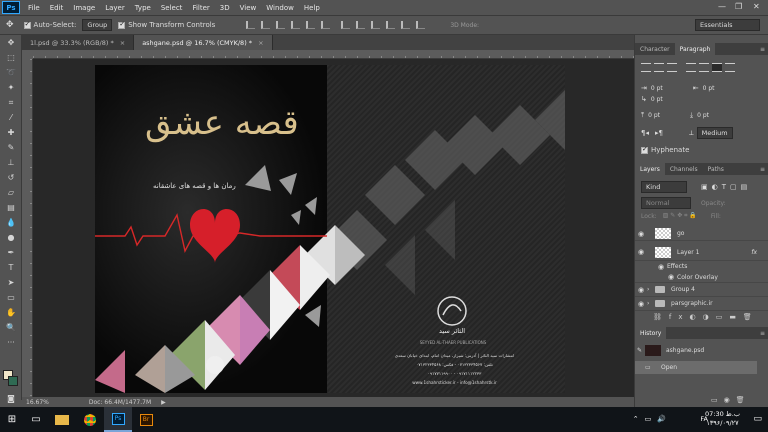  Describe the element at coordinates (62, 419) in the screenshot. I see `file-explorer-icon` at that location.